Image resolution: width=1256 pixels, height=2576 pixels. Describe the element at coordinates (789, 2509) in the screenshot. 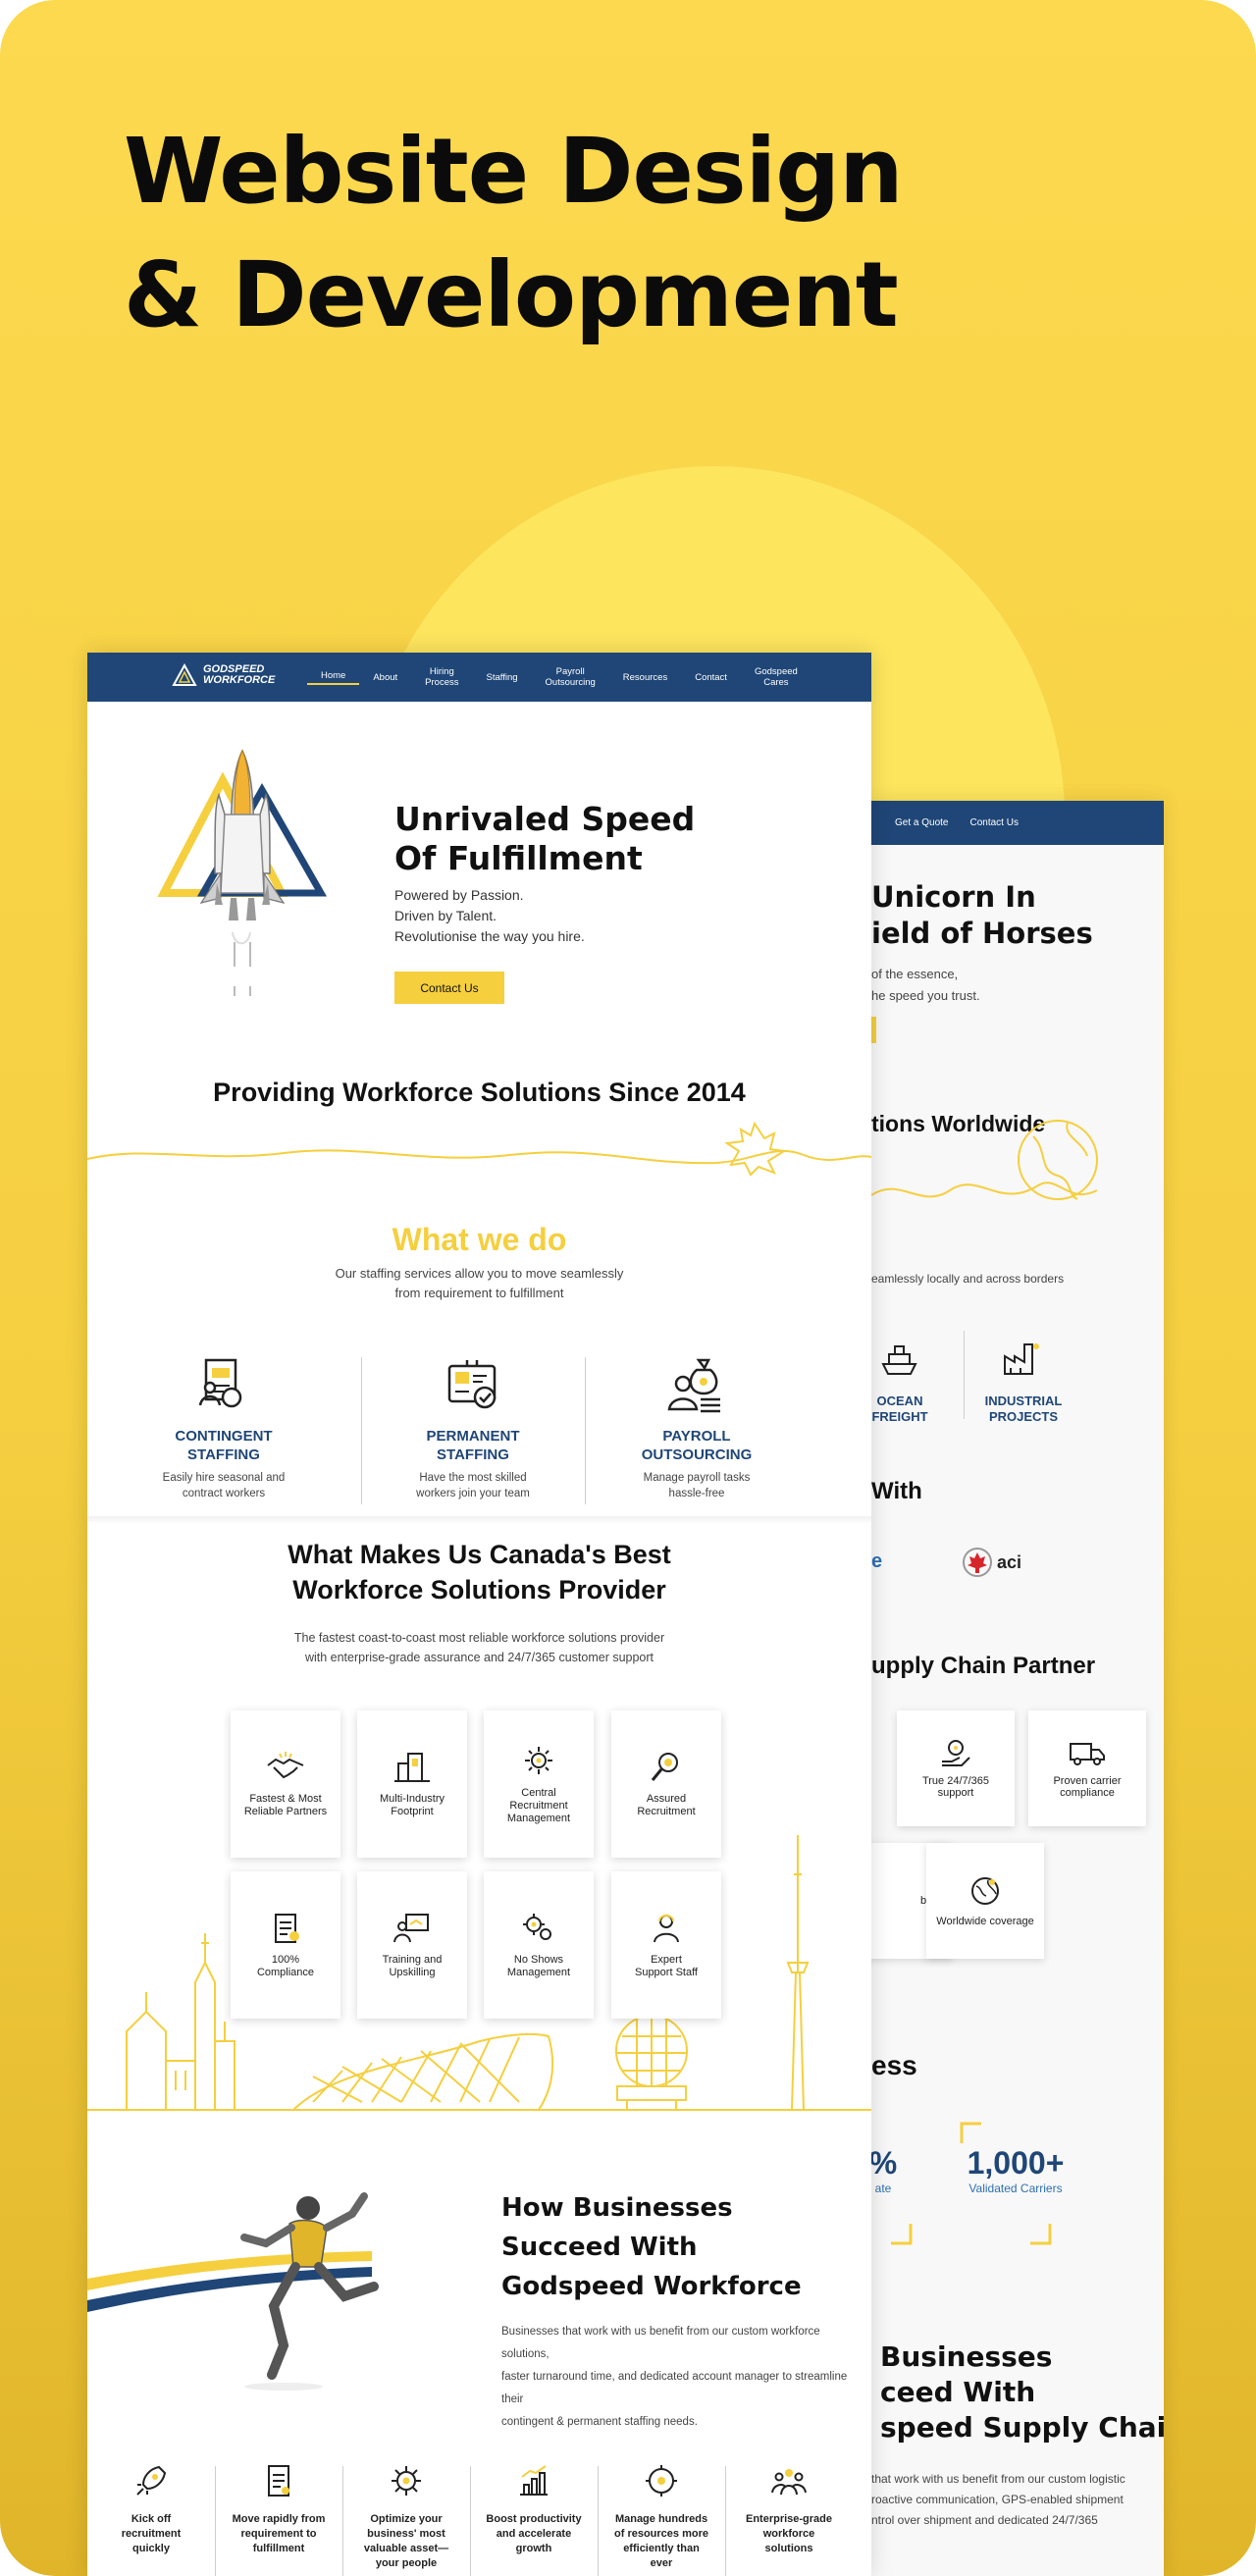

I see `step-enterprise-grade: Enterprise-grade workforce solutions` at that location.